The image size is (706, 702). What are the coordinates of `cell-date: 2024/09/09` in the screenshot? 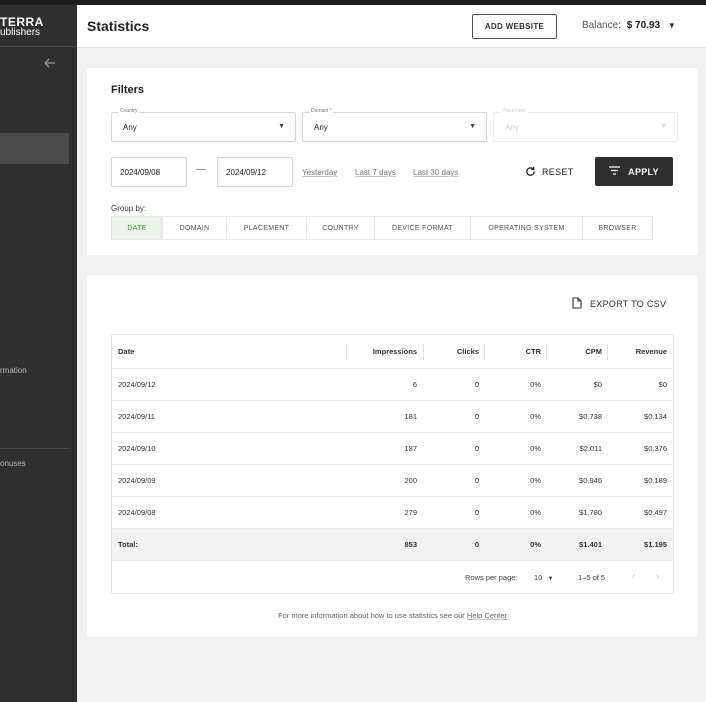 It's located at (137, 480).